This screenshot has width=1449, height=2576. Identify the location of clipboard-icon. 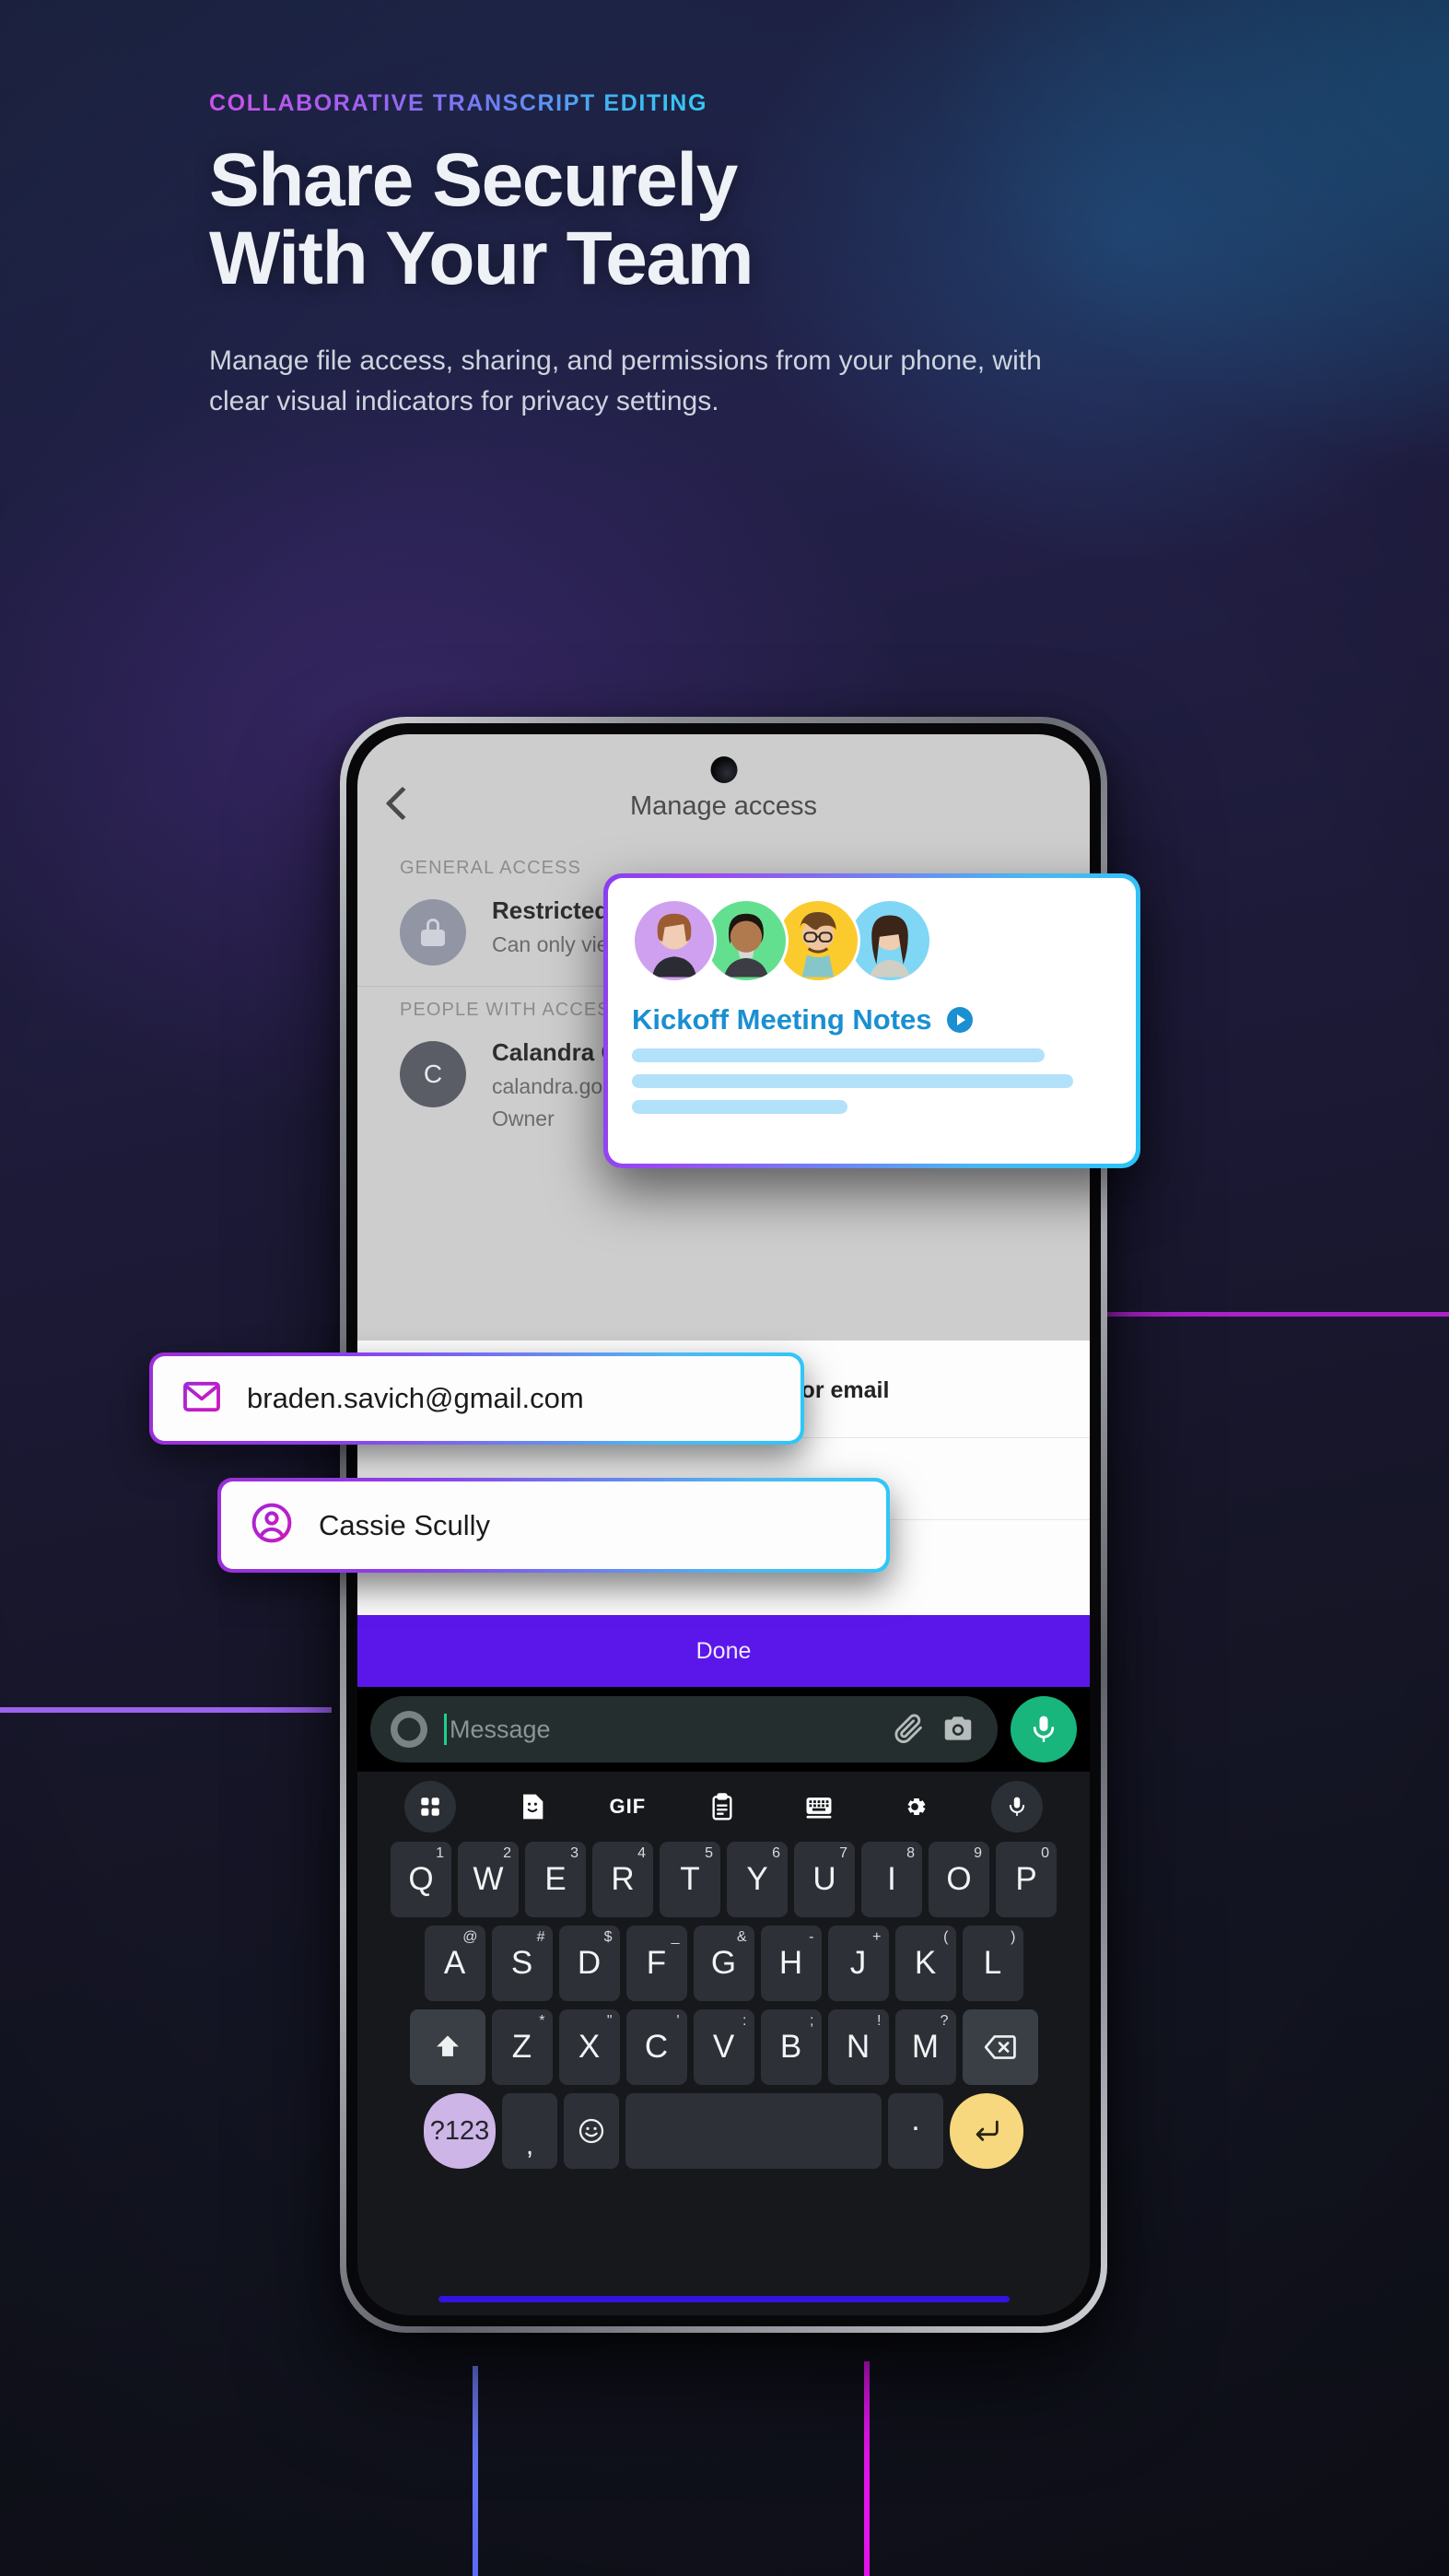
(722, 1806).